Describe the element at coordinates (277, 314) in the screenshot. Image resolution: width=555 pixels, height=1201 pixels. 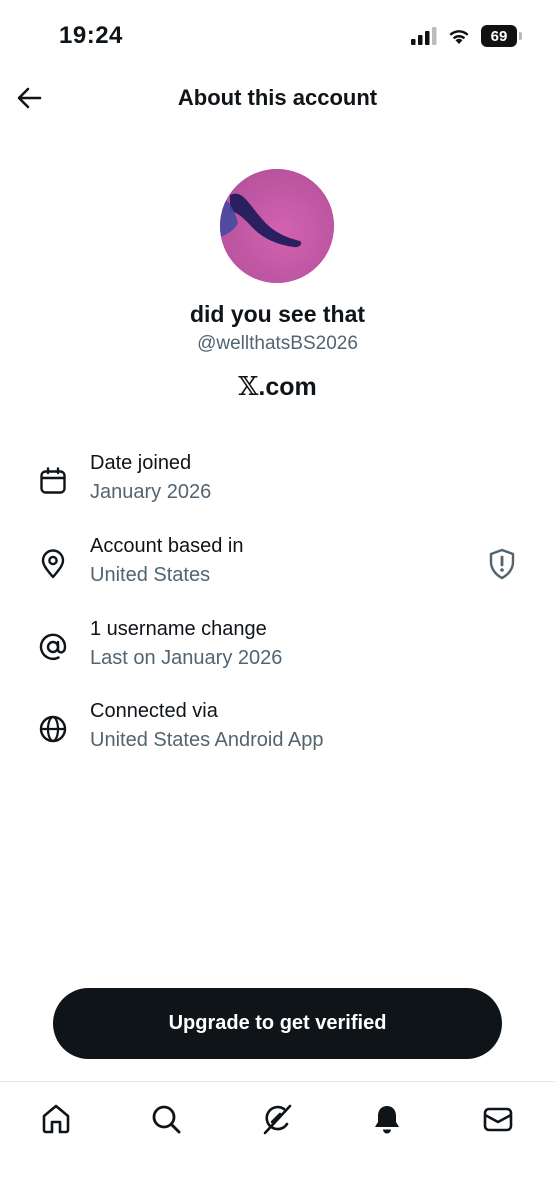
I see `display-name: did you see that` at that location.